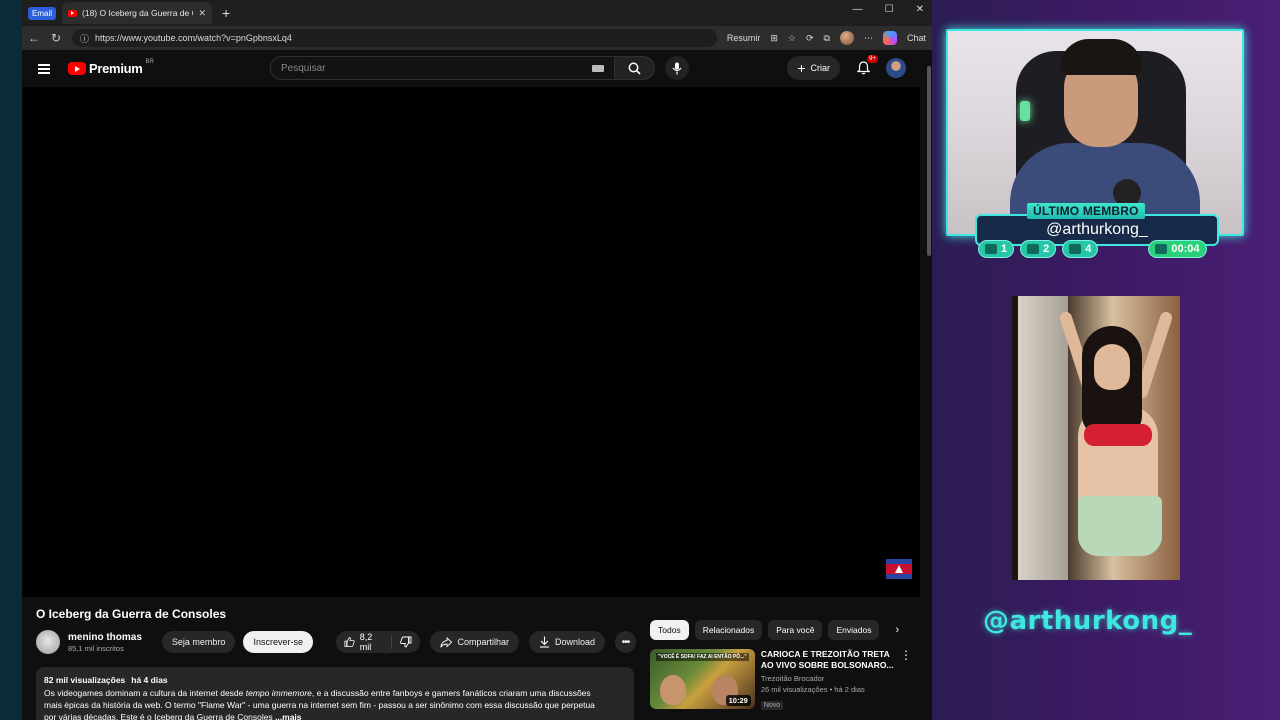  I want to click on profile-avatar, so click(846, 38).